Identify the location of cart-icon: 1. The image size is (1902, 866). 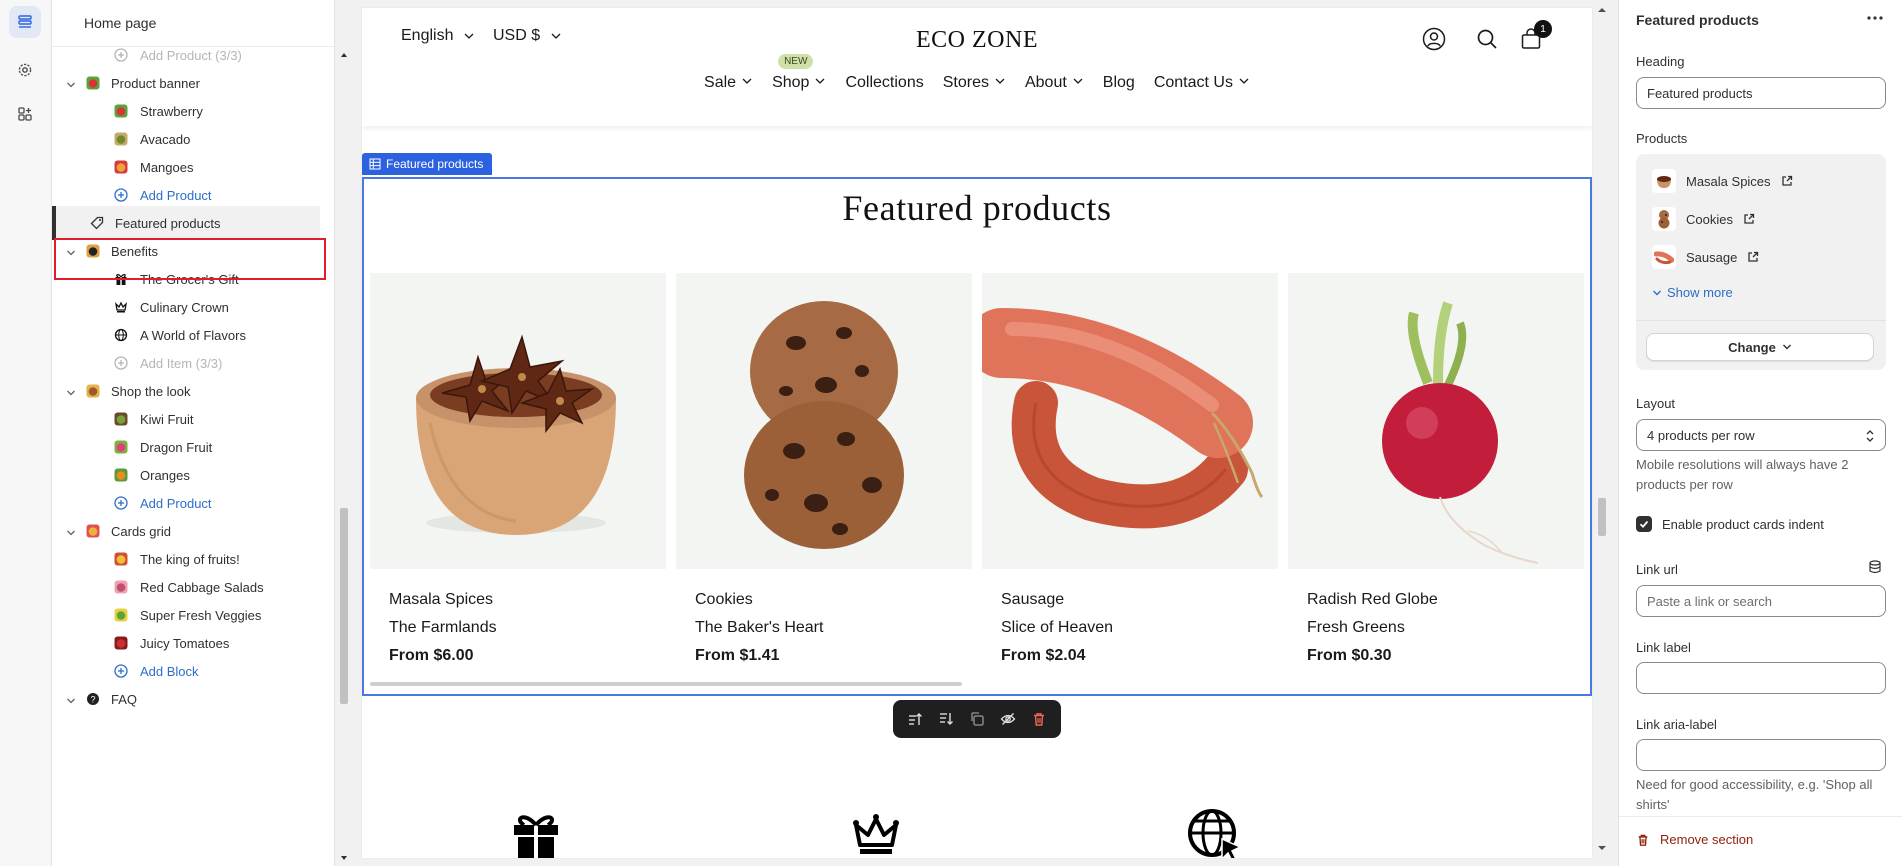
(1535, 36).